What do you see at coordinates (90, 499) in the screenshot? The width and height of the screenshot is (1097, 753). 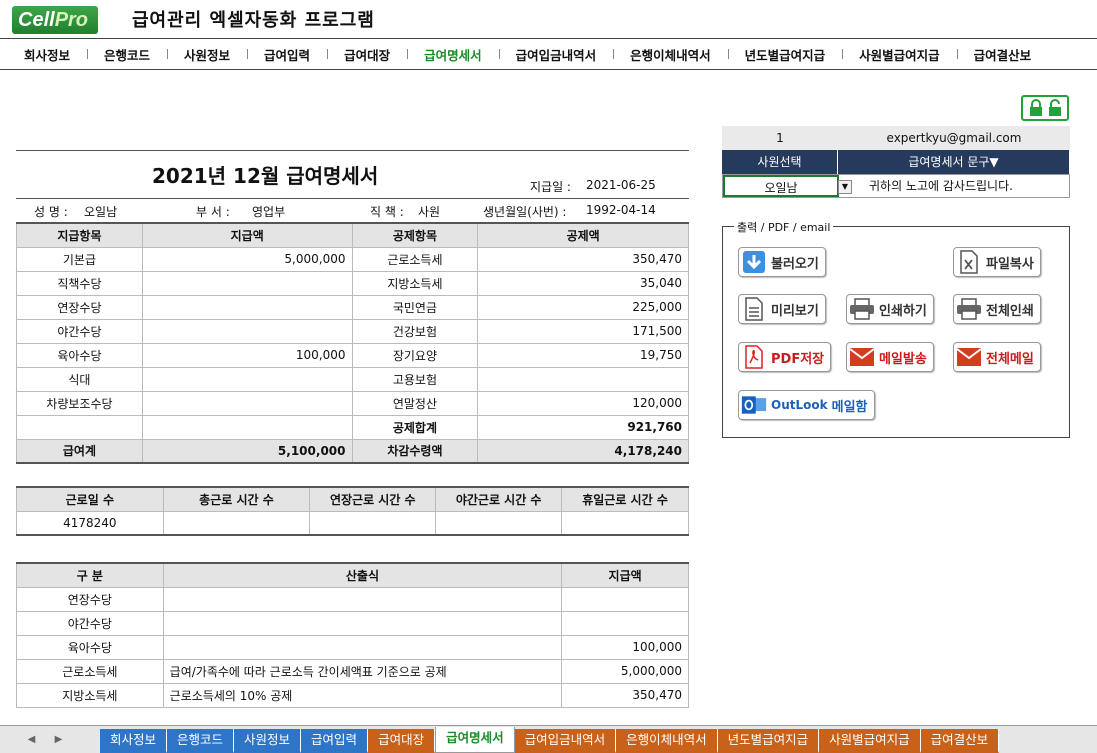 I see `column-header: 근로일 수` at bounding box center [90, 499].